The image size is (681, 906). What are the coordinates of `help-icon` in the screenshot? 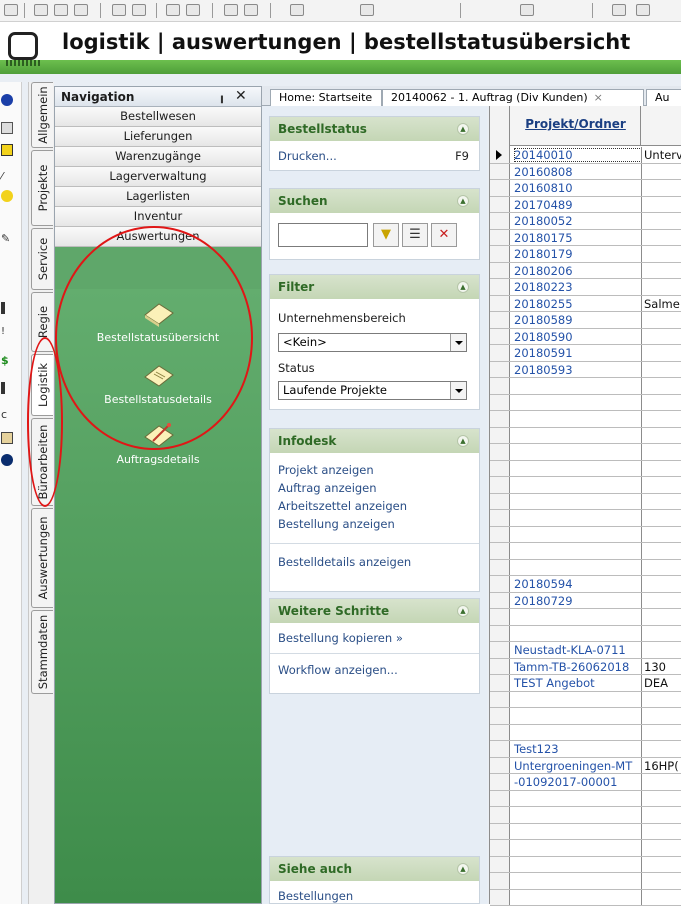 It's located at (527, 10).